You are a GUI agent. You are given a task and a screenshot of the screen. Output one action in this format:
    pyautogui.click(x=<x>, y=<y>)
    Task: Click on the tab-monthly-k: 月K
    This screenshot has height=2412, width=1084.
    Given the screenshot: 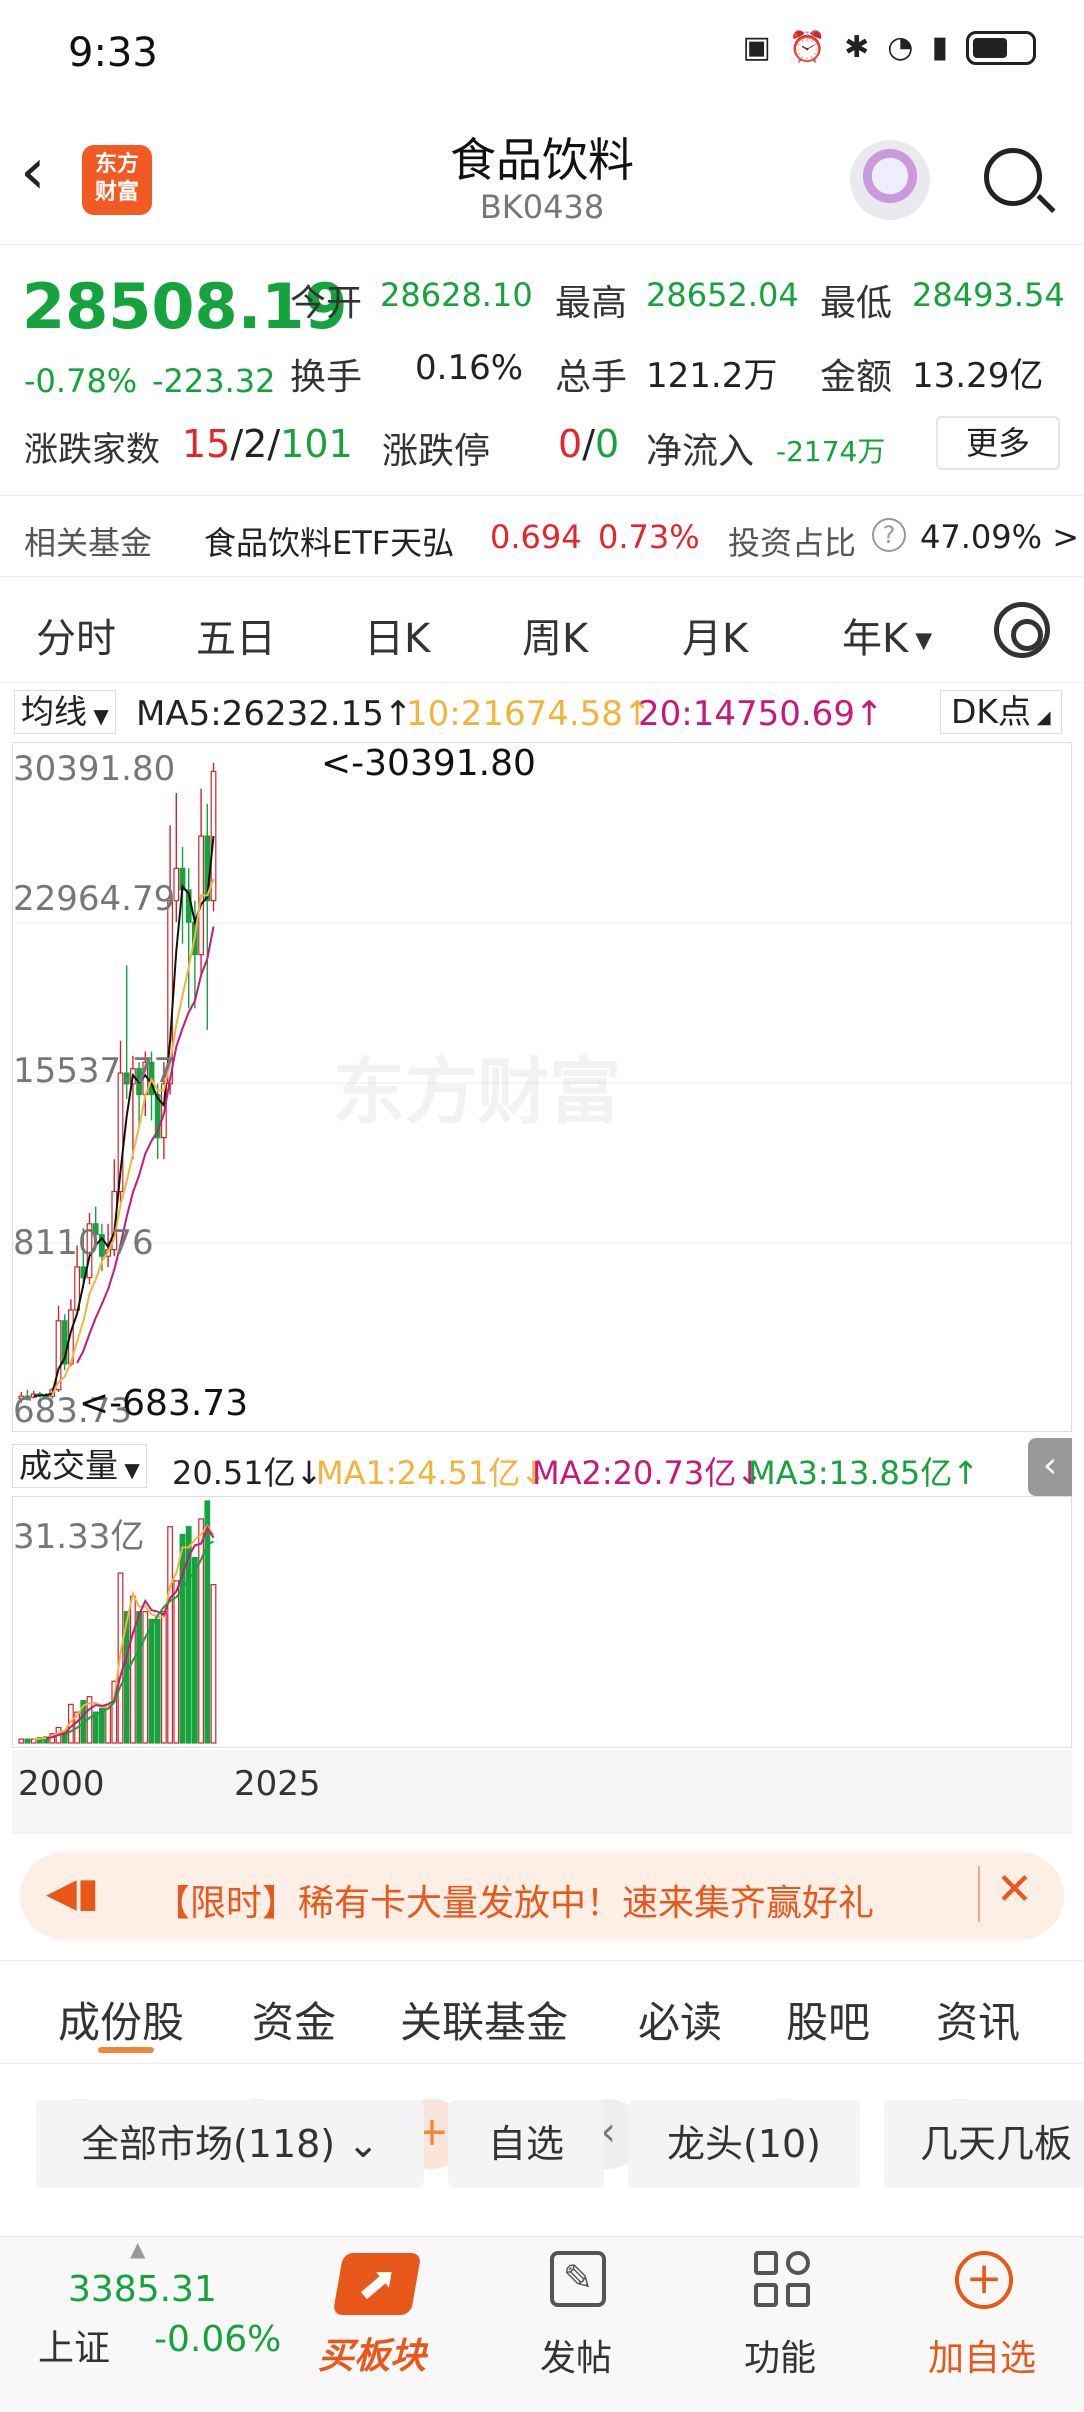 What is the action you would take?
    pyautogui.click(x=715, y=635)
    